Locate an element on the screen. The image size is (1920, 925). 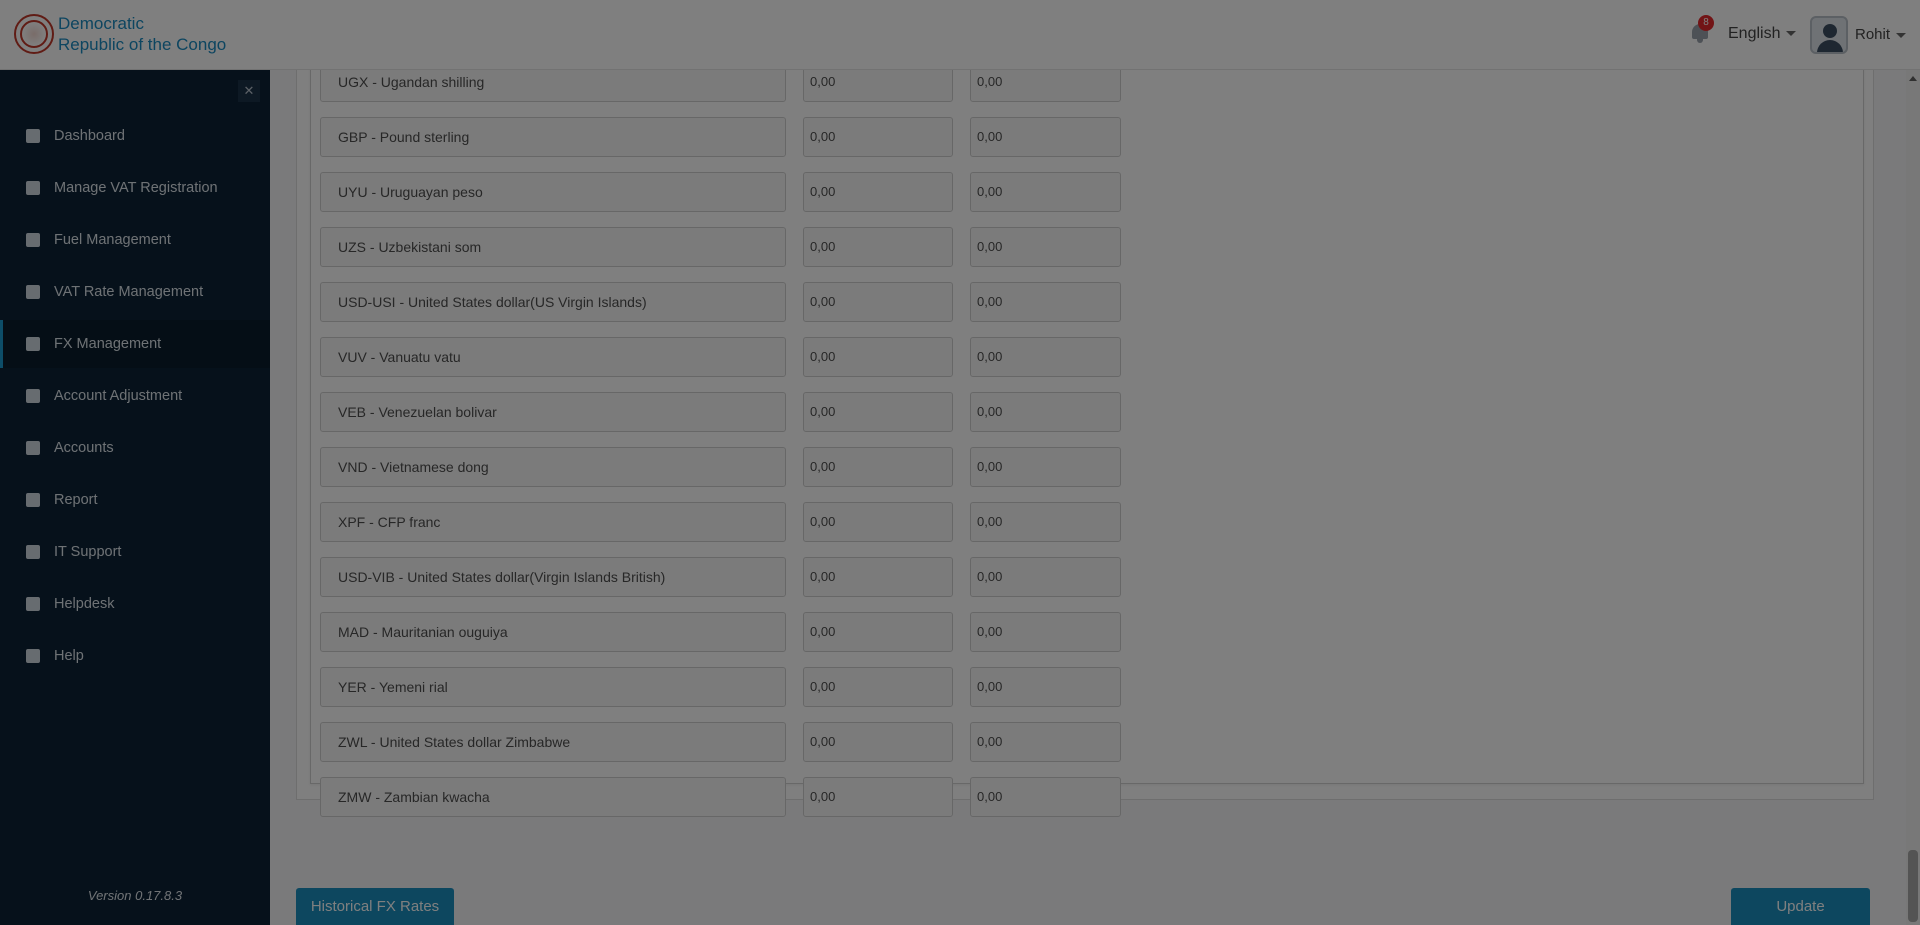
currency-field: VUV - Vanuatu vatu is located at coordinates (553, 357).